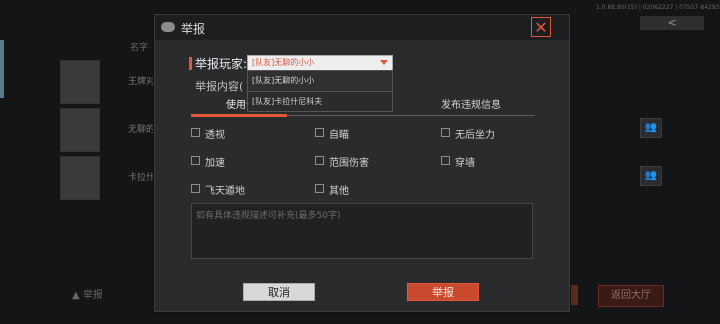 The image size is (720, 324). I want to click on option-label: 穿墙, so click(465, 163).